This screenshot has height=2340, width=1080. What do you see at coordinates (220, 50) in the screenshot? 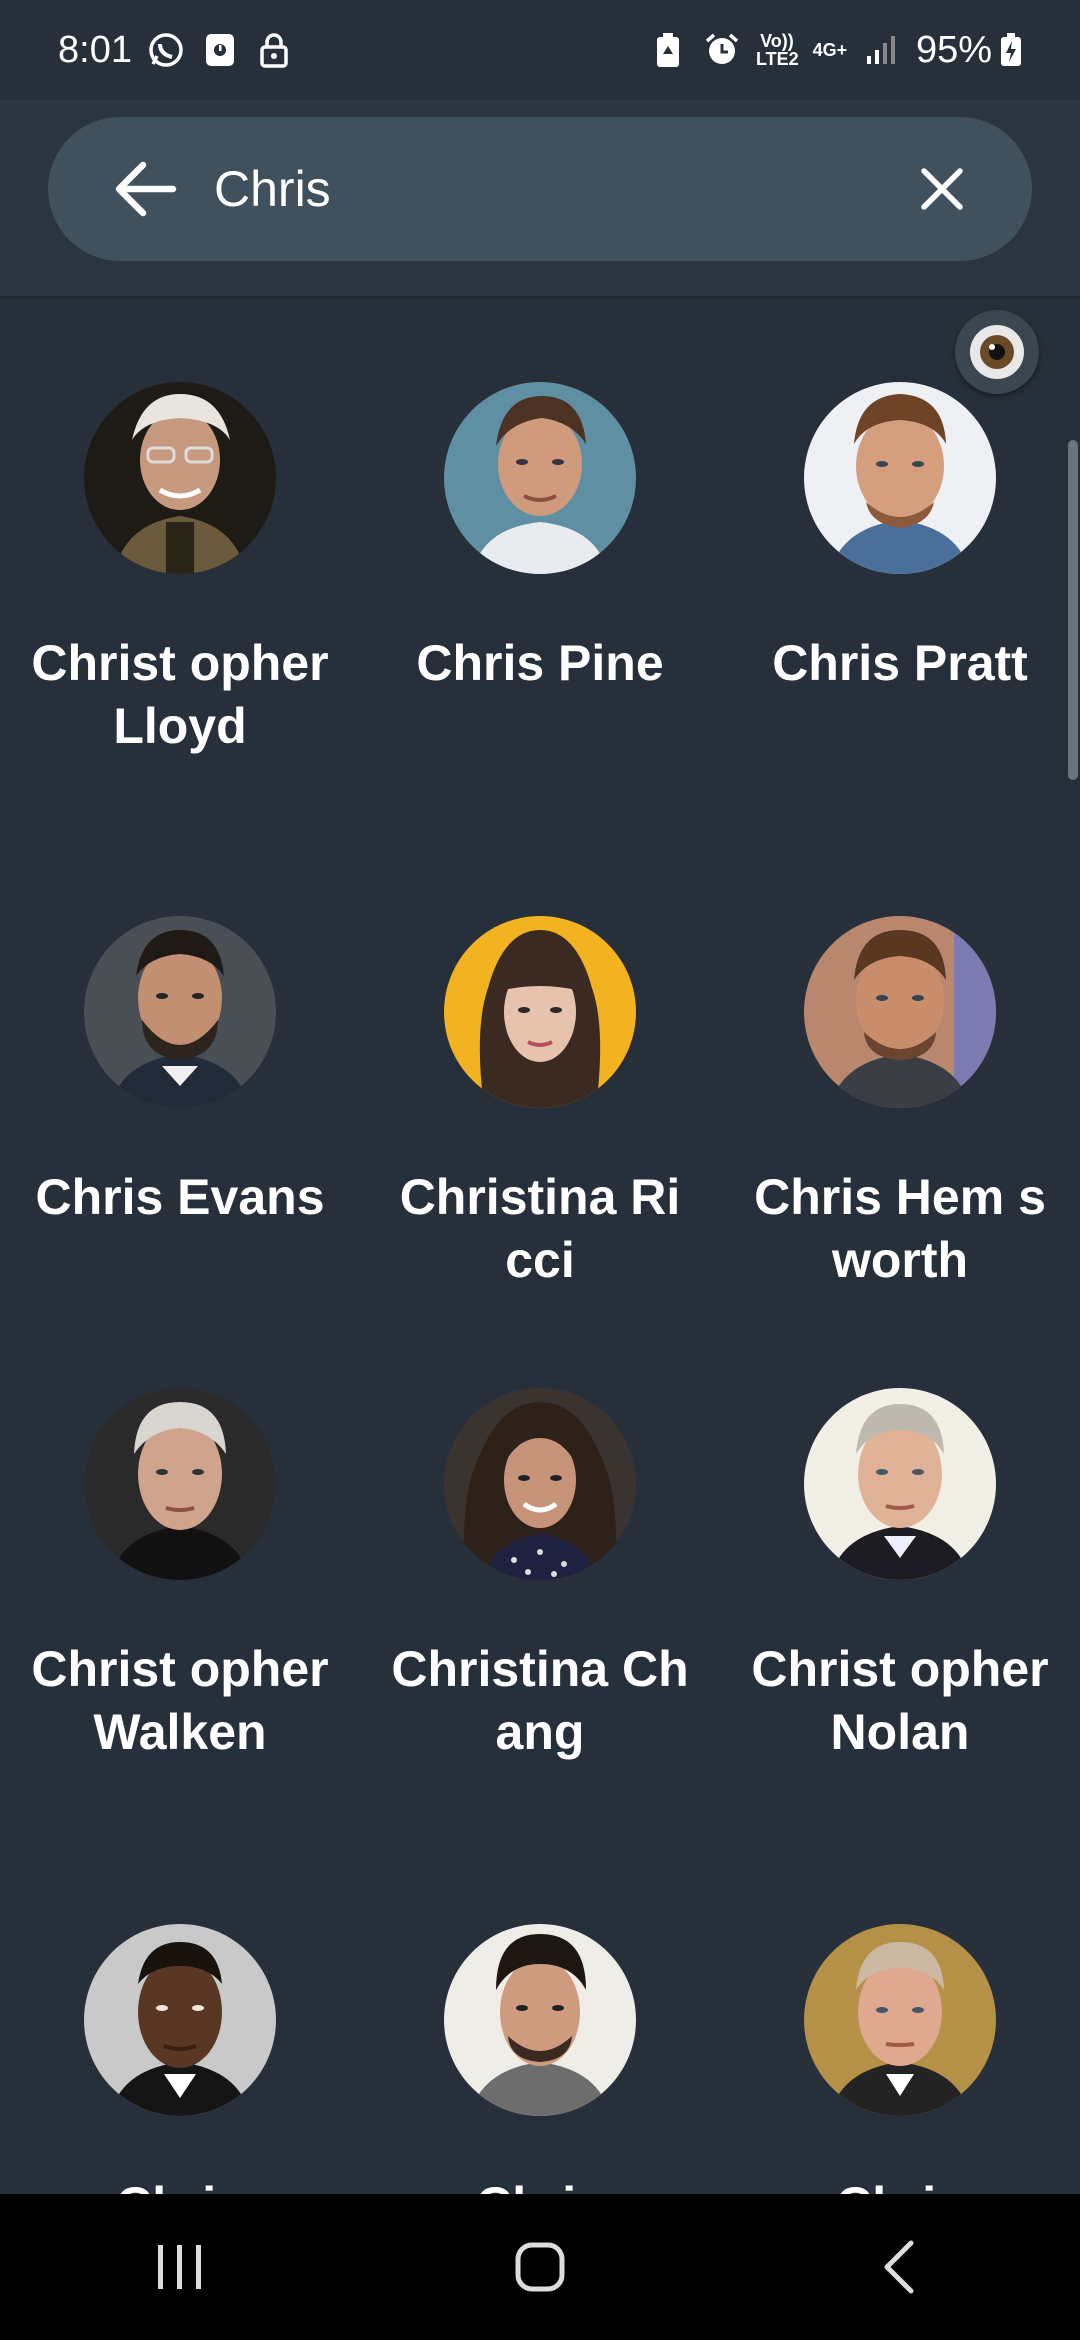
I see `notification-icon` at bounding box center [220, 50].